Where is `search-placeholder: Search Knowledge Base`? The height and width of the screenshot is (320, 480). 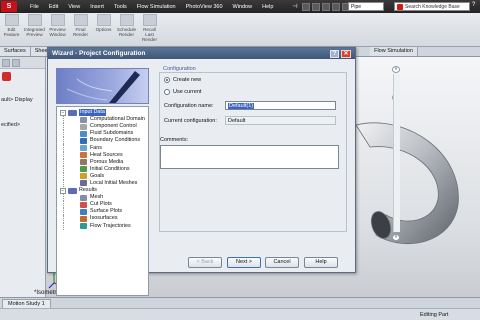
search-placeholder: Search Knowledge Base is located at coordinates (432, 6).